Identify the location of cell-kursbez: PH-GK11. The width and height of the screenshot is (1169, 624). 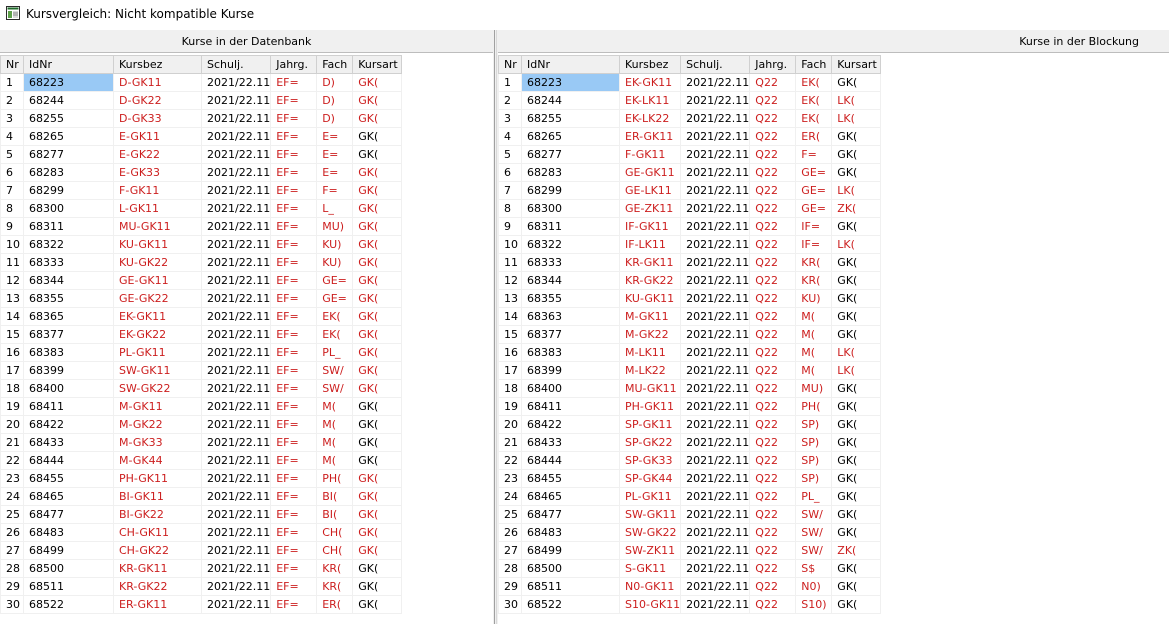
(650, 406).